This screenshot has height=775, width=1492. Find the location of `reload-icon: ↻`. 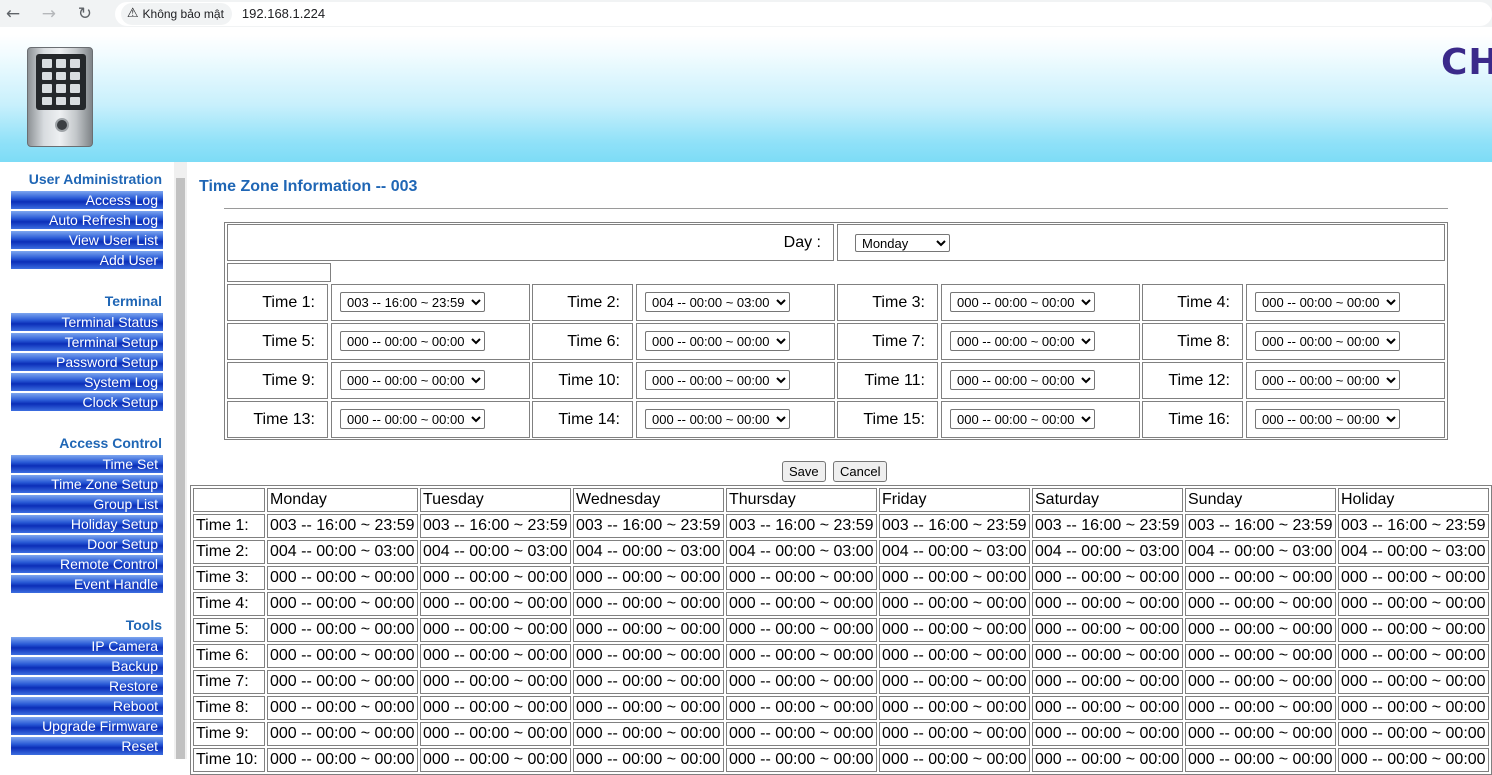

reload-icon: ↻ is located at coordinates (85, 14).